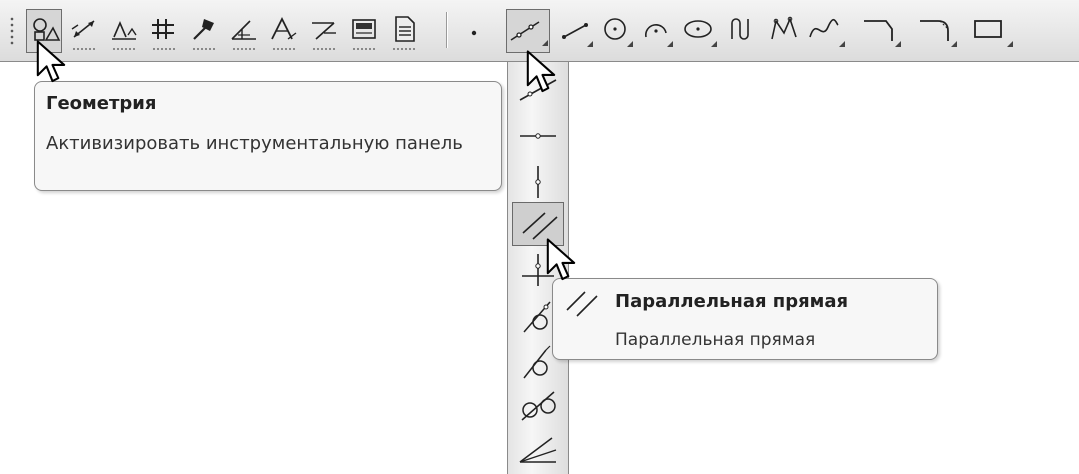 Image resolution: width=1079 pixels, height=474 pixels. I want to click on measure-icon, so click(243, 30).